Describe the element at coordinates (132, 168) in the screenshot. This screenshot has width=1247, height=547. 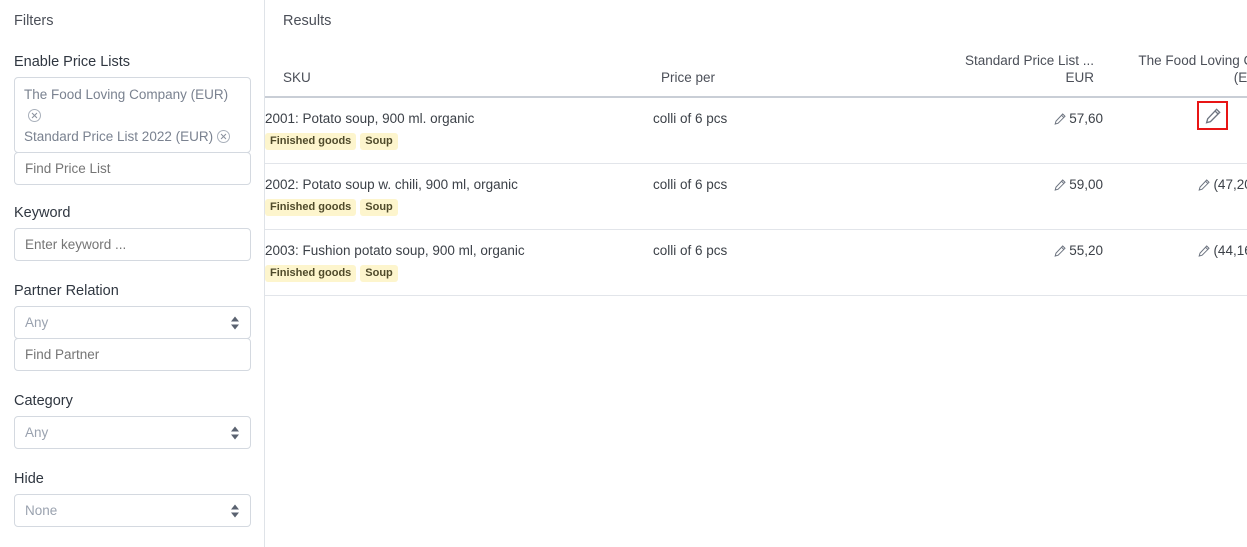
I see `find-price-list-input` at that location.